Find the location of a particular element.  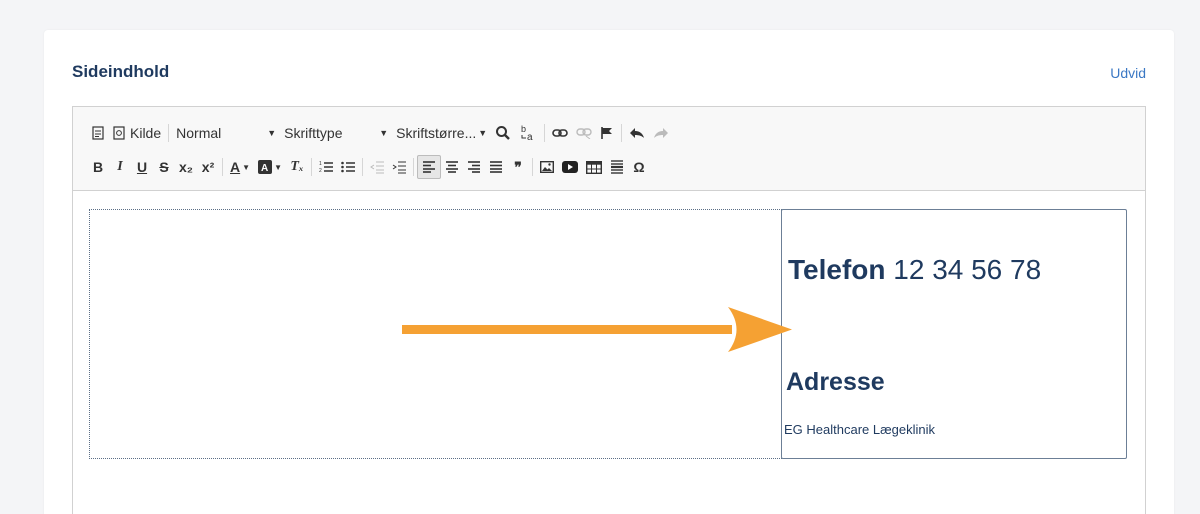

text-color-button: A ▼ is located at coordinates (240, 167).